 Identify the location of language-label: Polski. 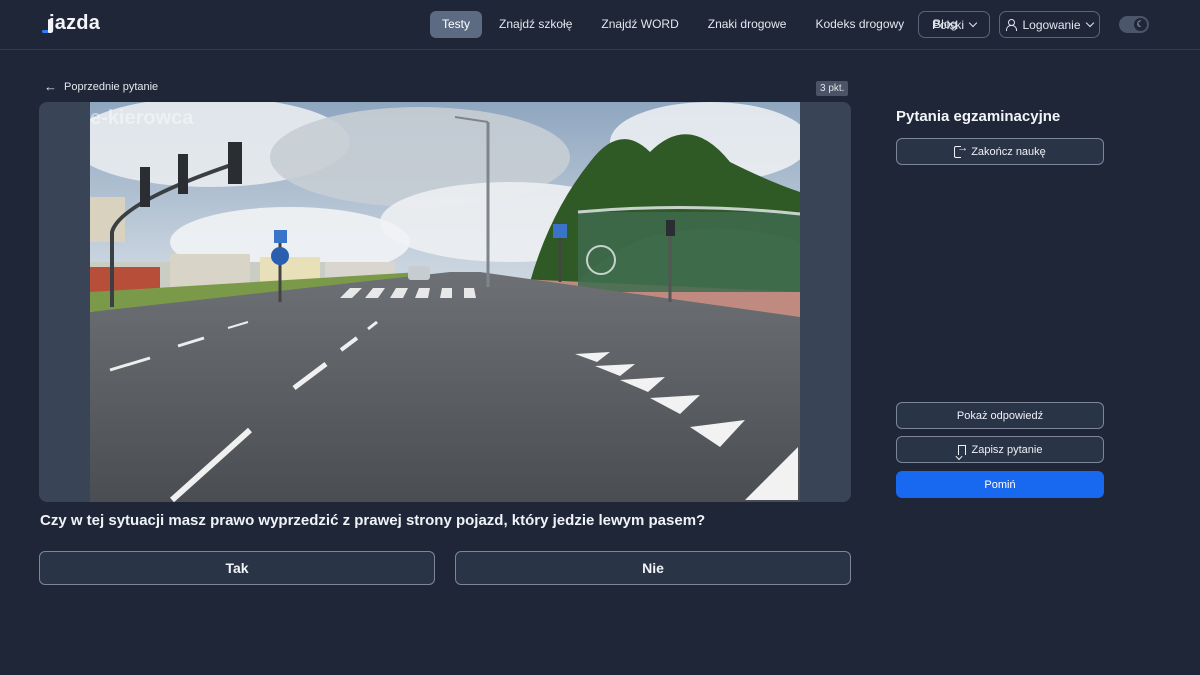
(947, 24).